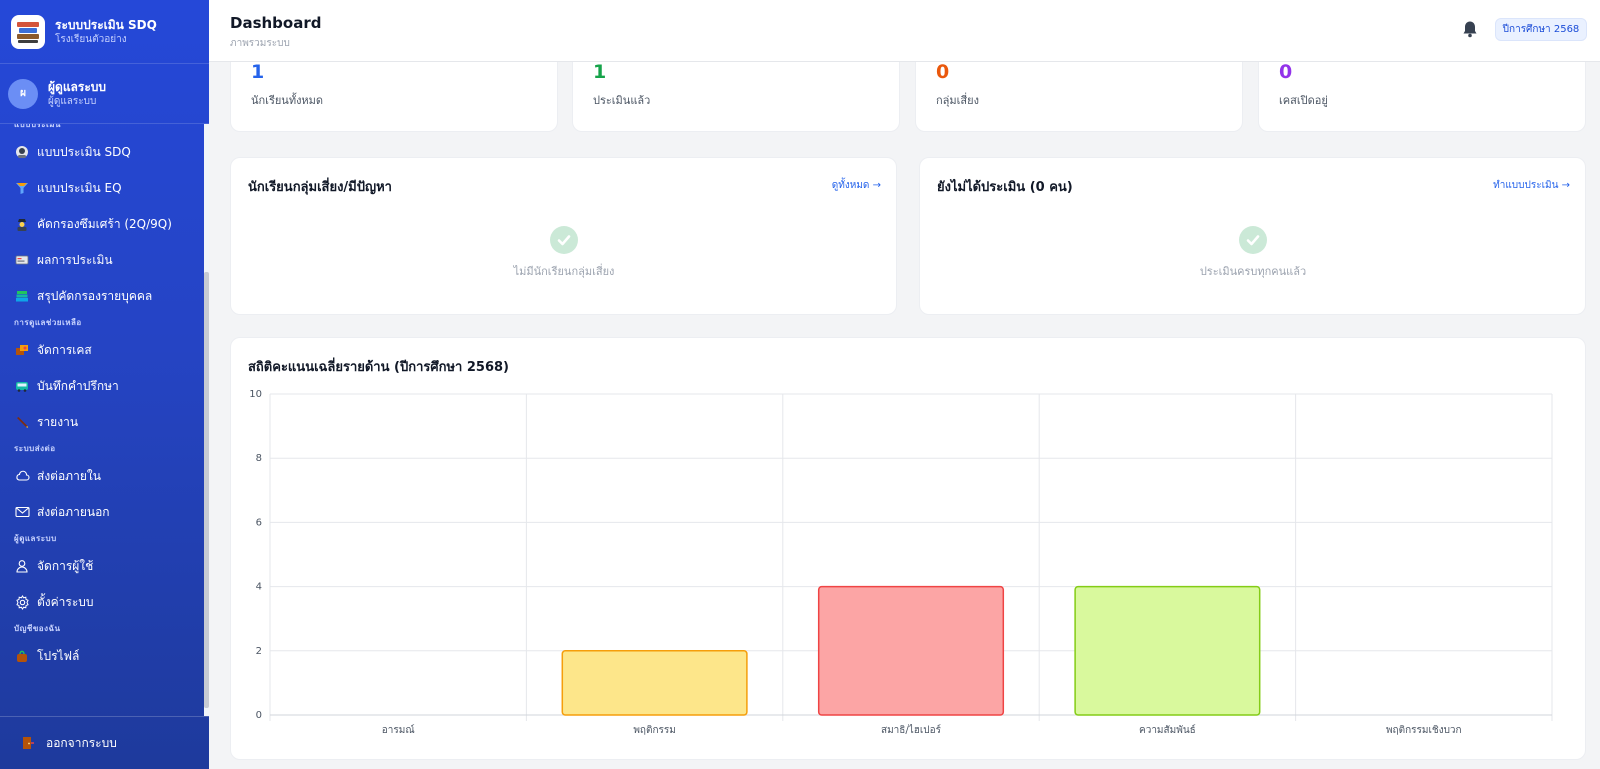 The width and height of the screenshot is (1600, 769). I want to click on logout-button: ออกจากระบบ, so click(104, 742).